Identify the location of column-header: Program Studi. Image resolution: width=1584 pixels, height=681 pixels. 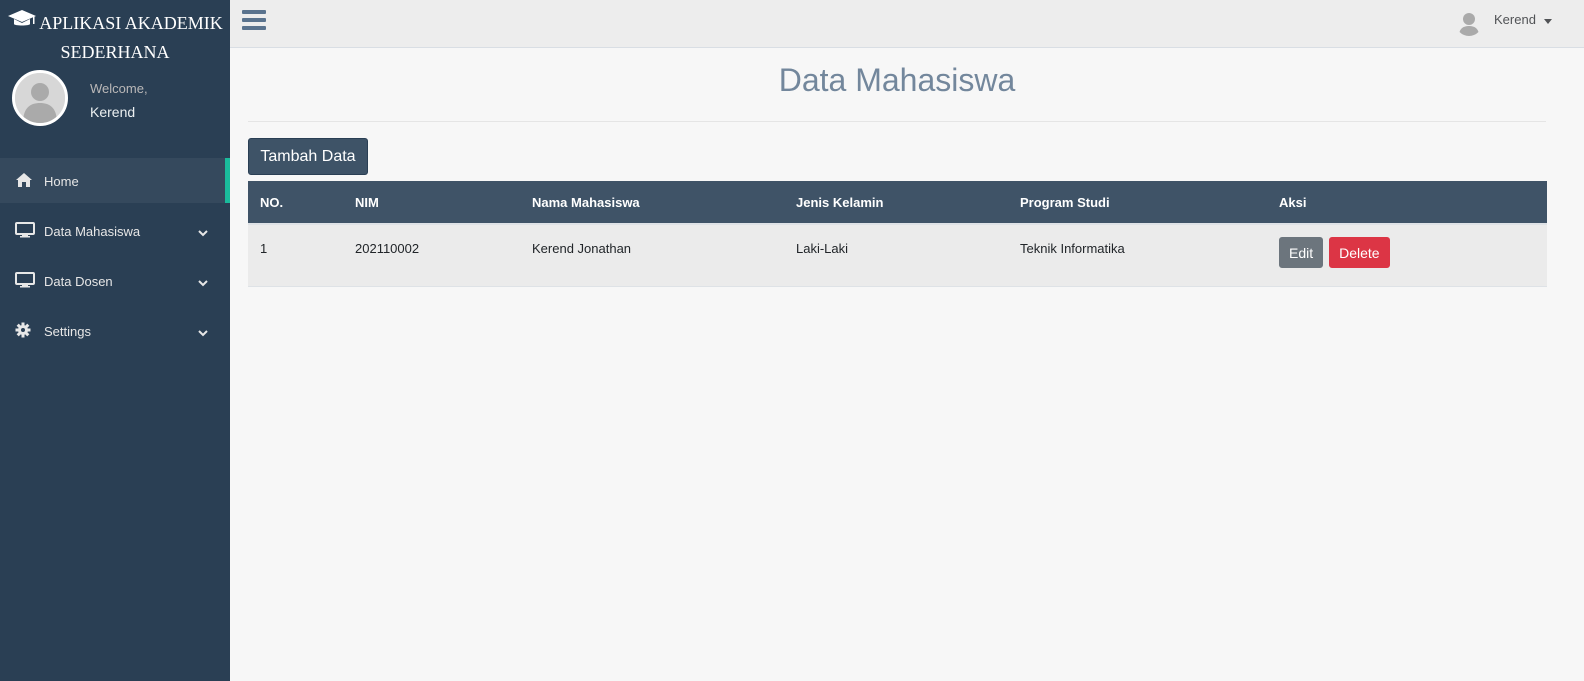
(1137, 203).